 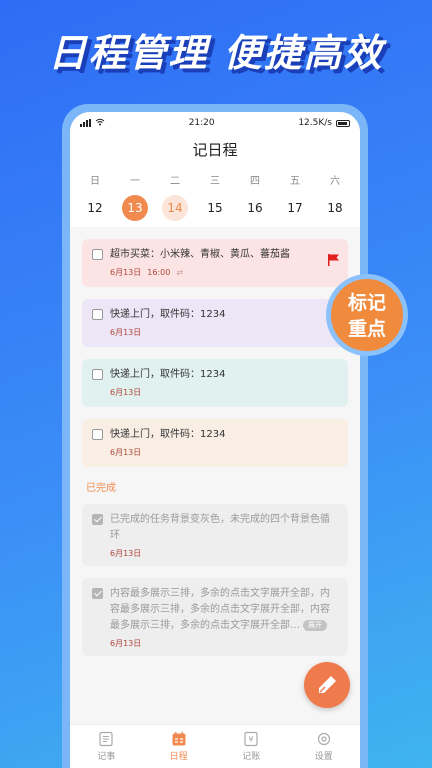 I want to click on pen-icon, so click(x=327, y=684).